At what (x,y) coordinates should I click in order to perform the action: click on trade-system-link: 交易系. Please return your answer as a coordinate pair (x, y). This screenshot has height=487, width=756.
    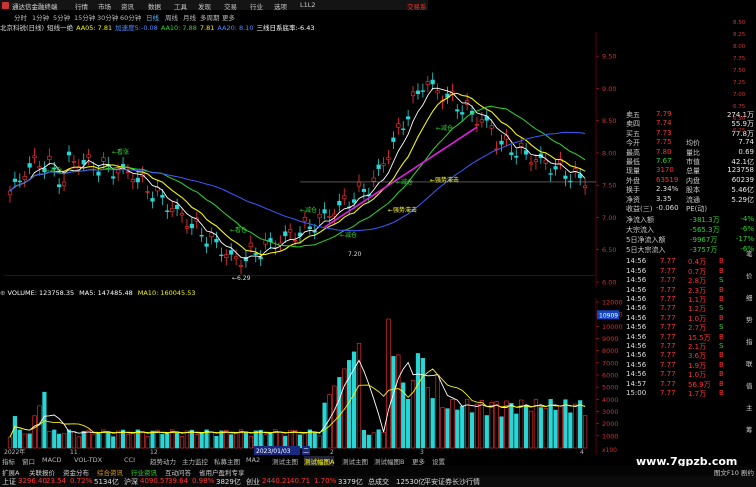
    Looking at the image, I should click on (417, 6).